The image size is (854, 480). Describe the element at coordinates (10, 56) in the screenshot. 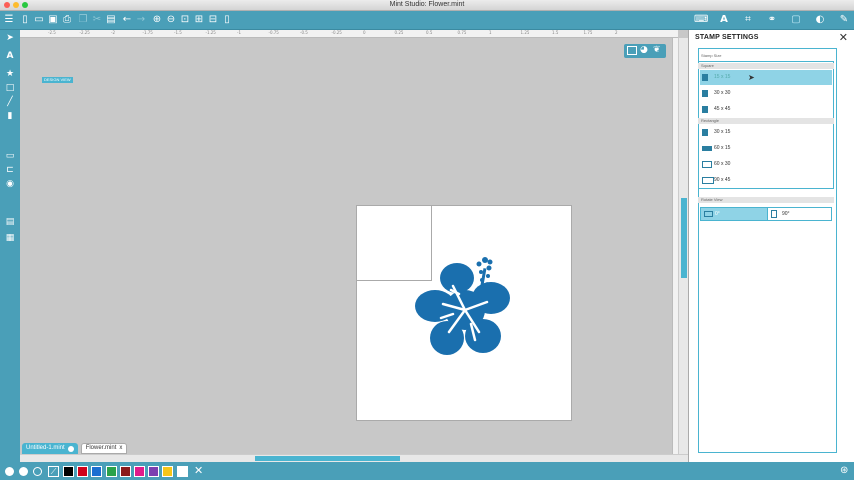

I see `text-tool-icon: A` at that location.